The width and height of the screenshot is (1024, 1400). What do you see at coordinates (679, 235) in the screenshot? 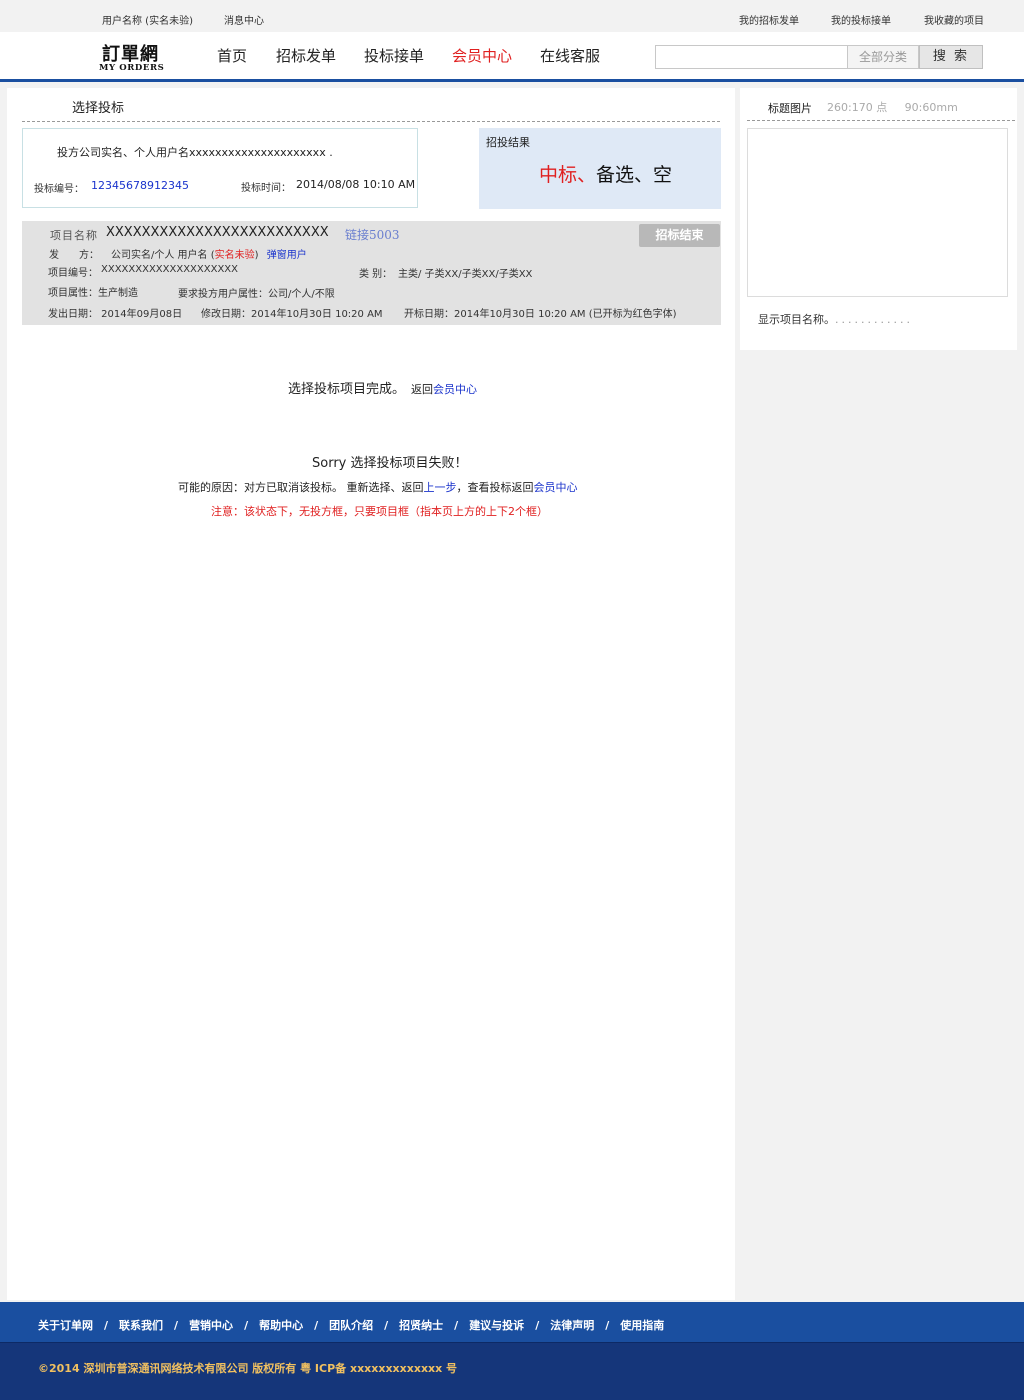
I see `status-badge: 招标结束` at bounding box center [679, 235].